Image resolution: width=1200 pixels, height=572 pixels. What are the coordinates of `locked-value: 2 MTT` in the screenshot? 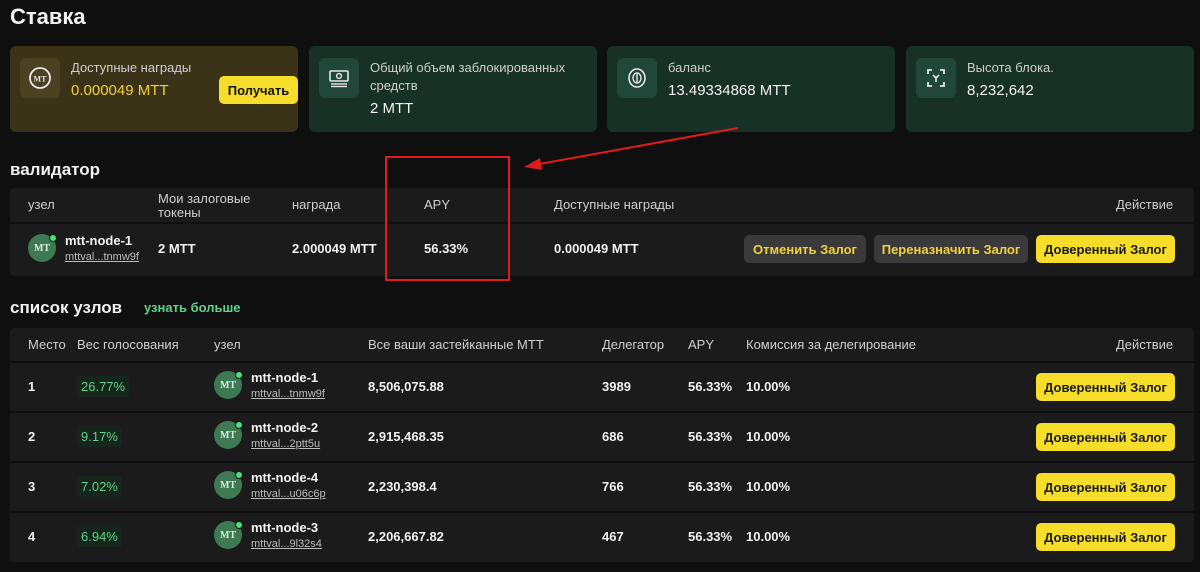 It's located at (392, 108).